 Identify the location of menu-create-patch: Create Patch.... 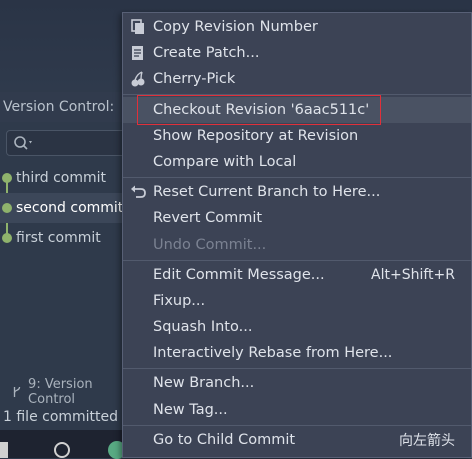
(297, 53).